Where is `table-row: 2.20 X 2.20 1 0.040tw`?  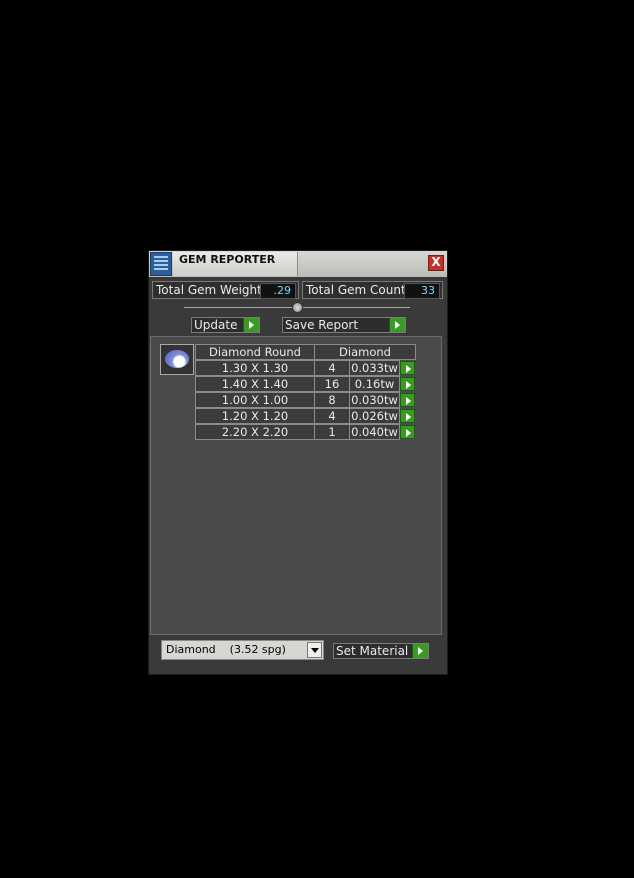
table-row: 2.20 X 2.20 1 0.040tw is located at coordinates (306, 432).